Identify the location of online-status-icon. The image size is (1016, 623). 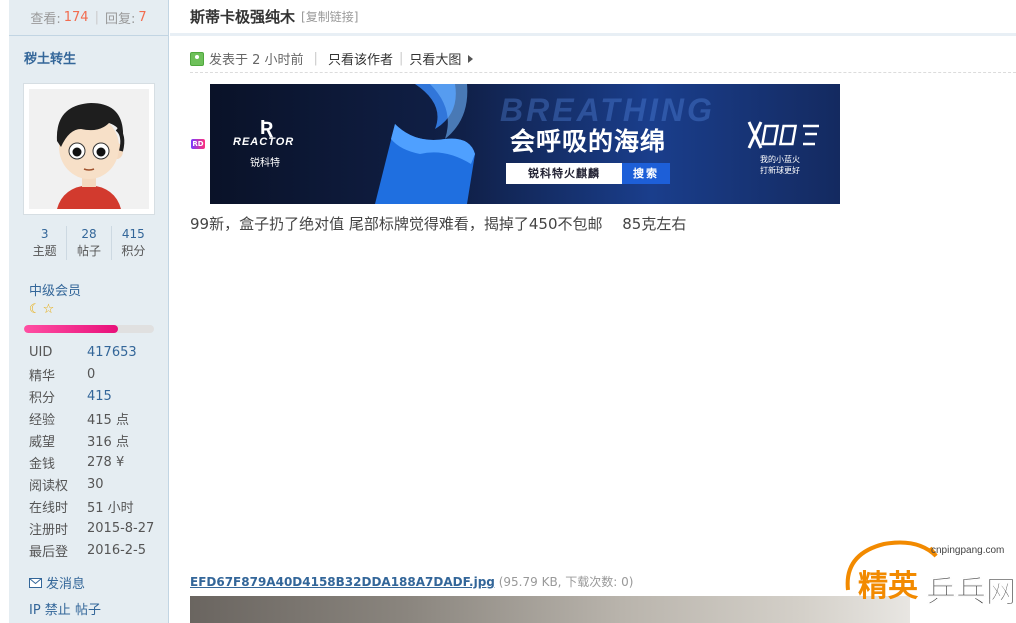
(197, 58).